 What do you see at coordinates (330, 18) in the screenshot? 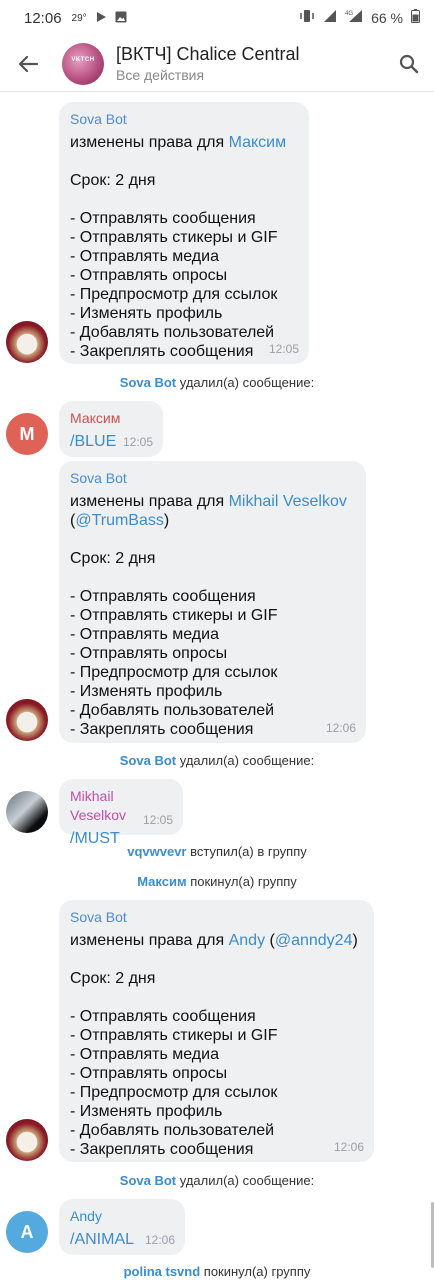
I see `signal-icon` at bounding box center [330, 18].